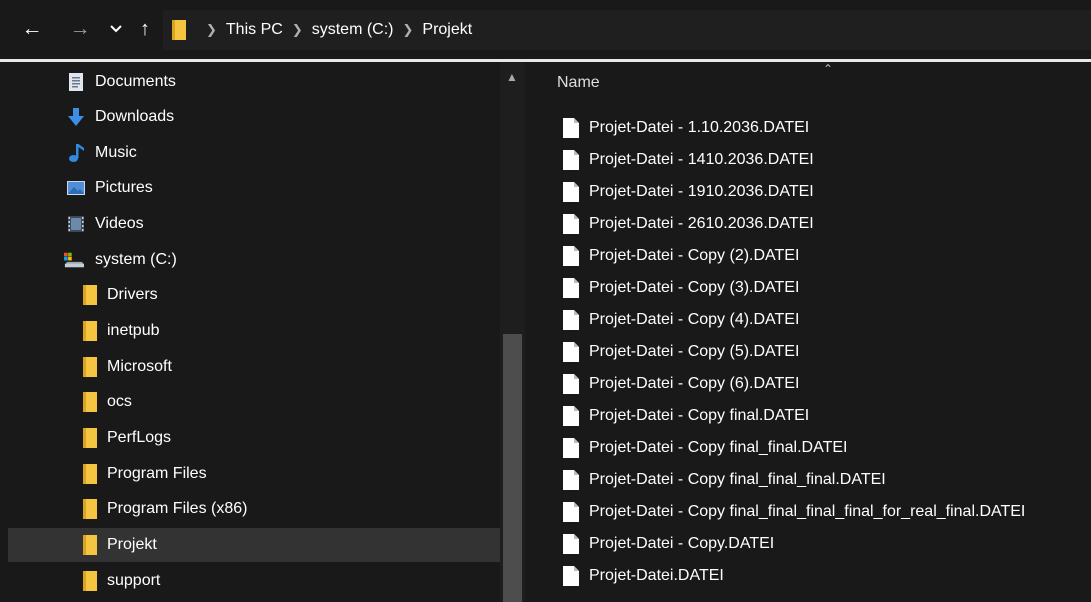 This screenshot has width=1091, height=602. What do you see at coordinates (825, 289) in the screenshot?
I see `file-row: Projet-Datei - Copy (3).DATEI` at bounding box center [825, 289].